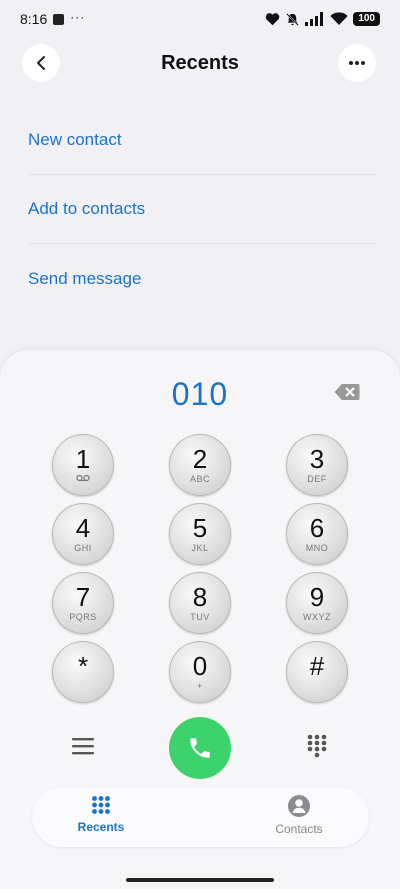  I want to click on wifi-icon, so click(339, 19).